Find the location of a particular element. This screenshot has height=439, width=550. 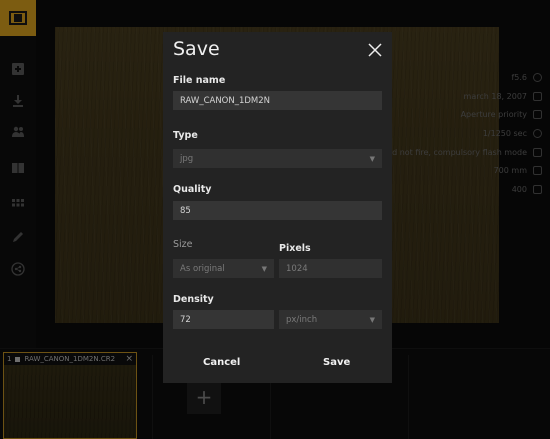

density-unit-select: px/inch ▼ is located at coordinates (330, 319).